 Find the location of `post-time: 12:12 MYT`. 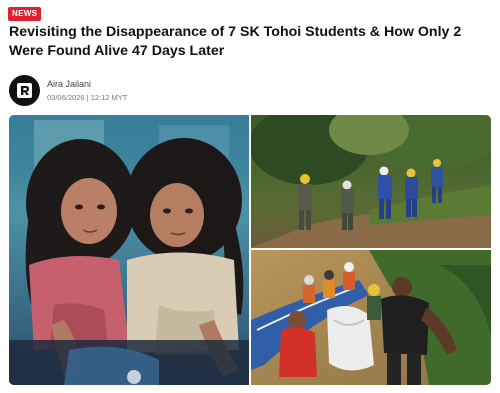

post-time: 12:12 MYT is located at coordinates (109, 97).